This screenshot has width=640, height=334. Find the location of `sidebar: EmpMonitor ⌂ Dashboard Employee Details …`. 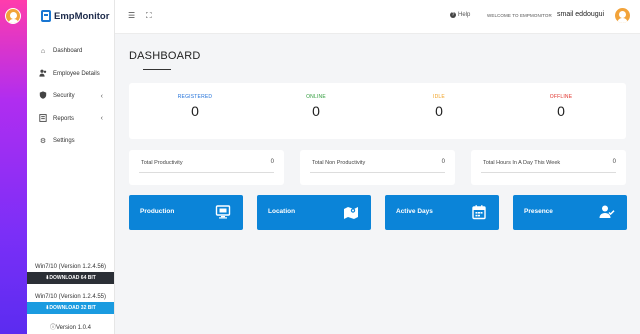

sidebar: EmpMonitor ⌂ Dashboard Employee Details … is located at coordinates (71, 167).